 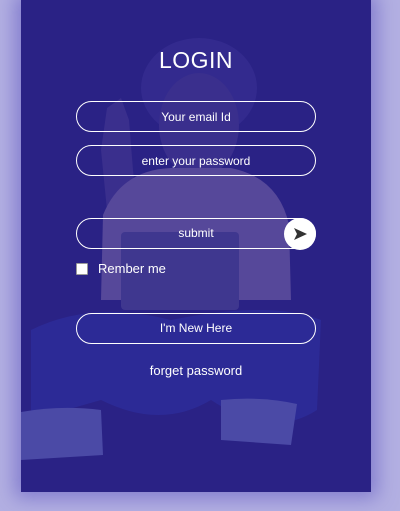 I want to click on password-input, so click(x=196, y=160).